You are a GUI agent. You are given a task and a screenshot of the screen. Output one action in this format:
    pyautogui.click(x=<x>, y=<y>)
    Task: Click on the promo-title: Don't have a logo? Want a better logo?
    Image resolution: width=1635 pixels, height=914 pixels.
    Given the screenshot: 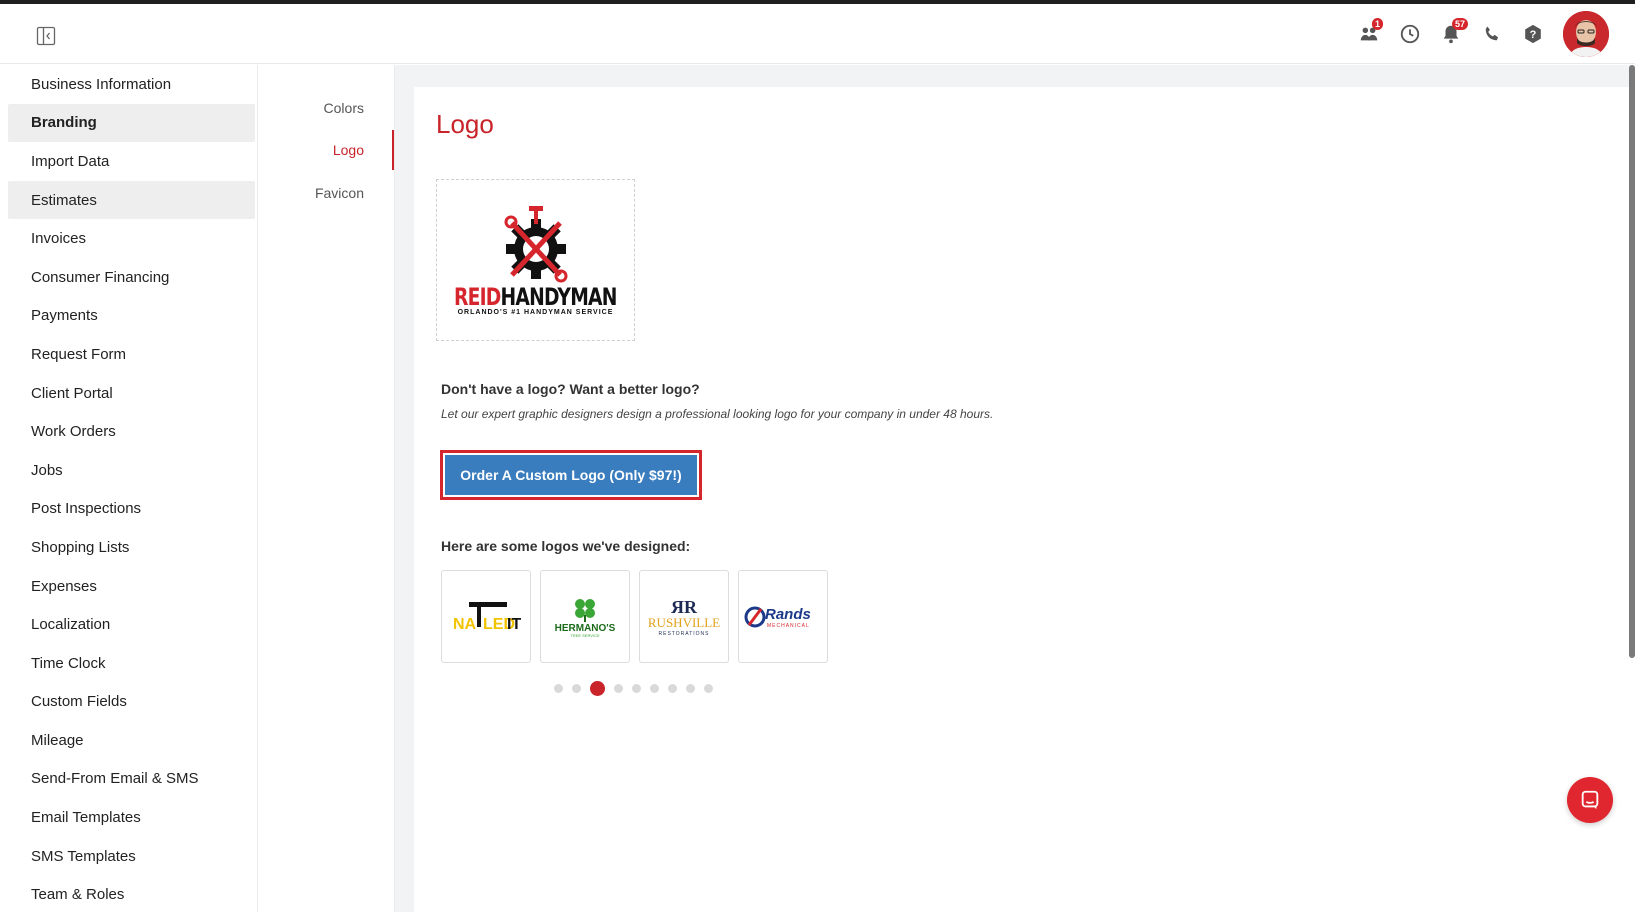 What is the action you would take?
    pyautogui.click(x=570, y=389)
    